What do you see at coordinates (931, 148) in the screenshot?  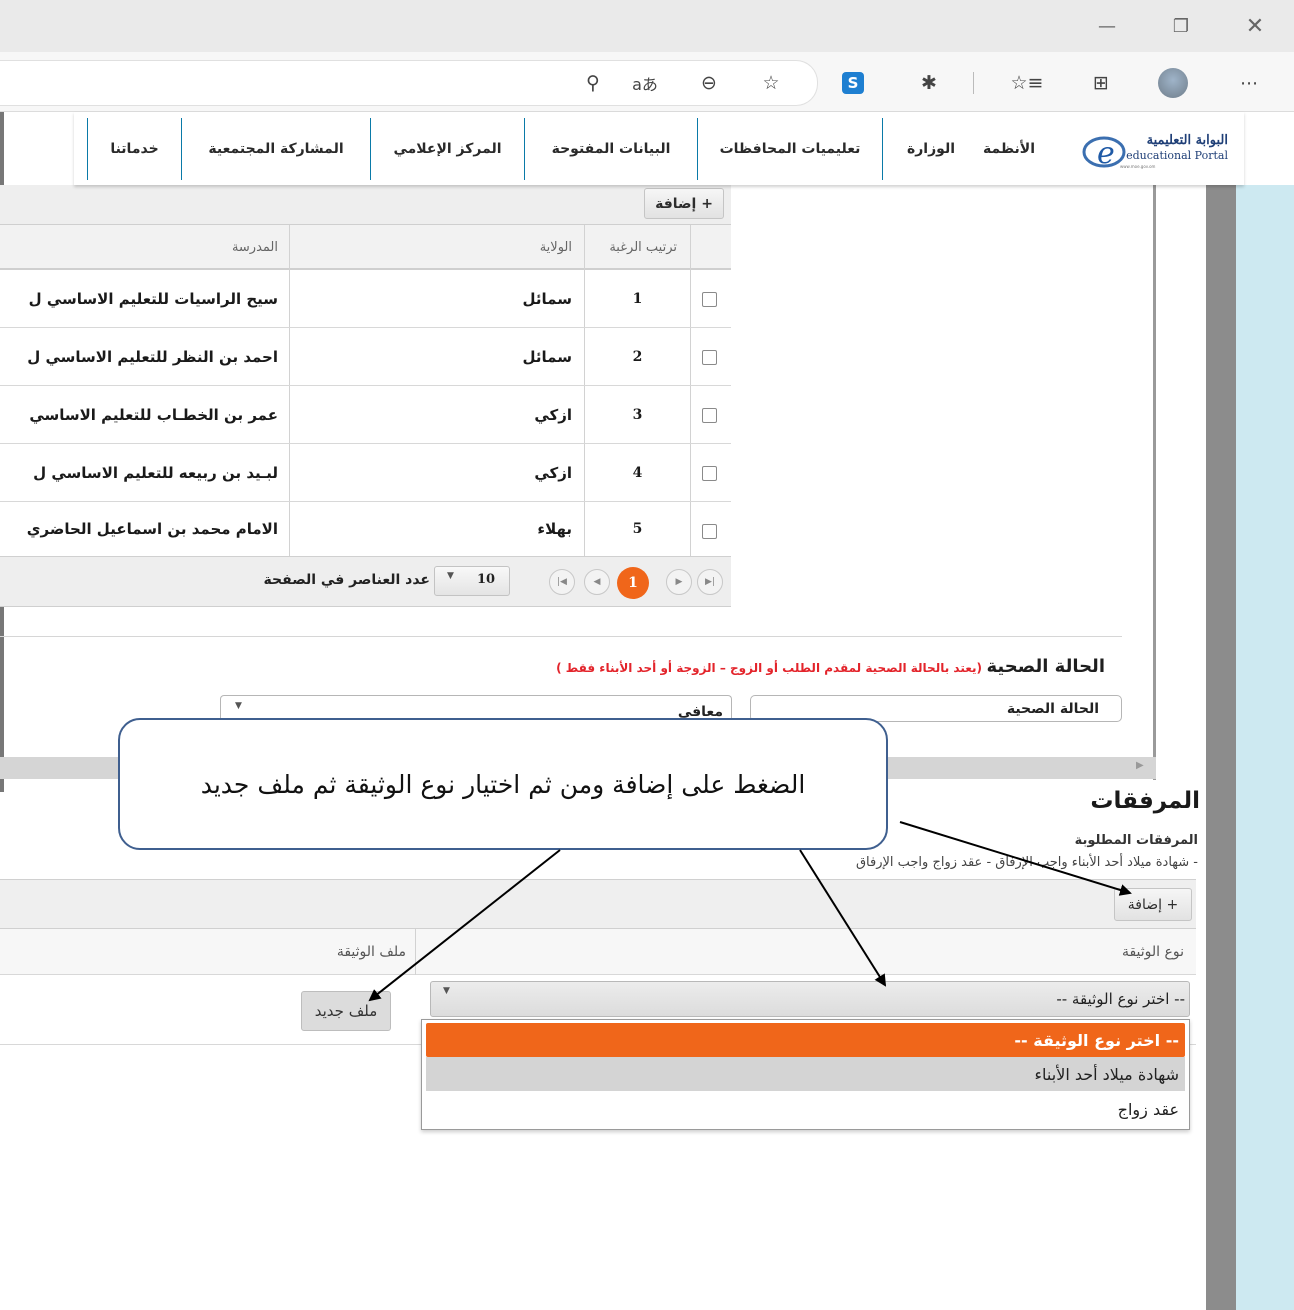 I see `nav-item-ministry: الوزارة` at bounding box center [931, 148].